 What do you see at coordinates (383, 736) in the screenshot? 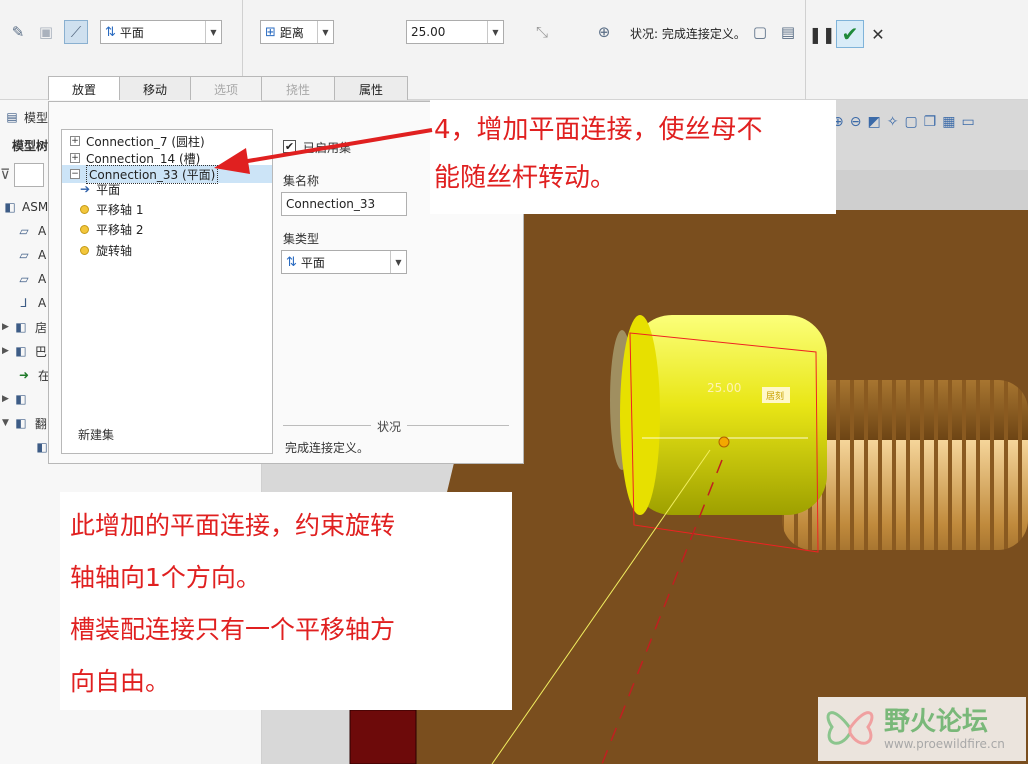
I see `red-block` at bounding box center [383, 736].